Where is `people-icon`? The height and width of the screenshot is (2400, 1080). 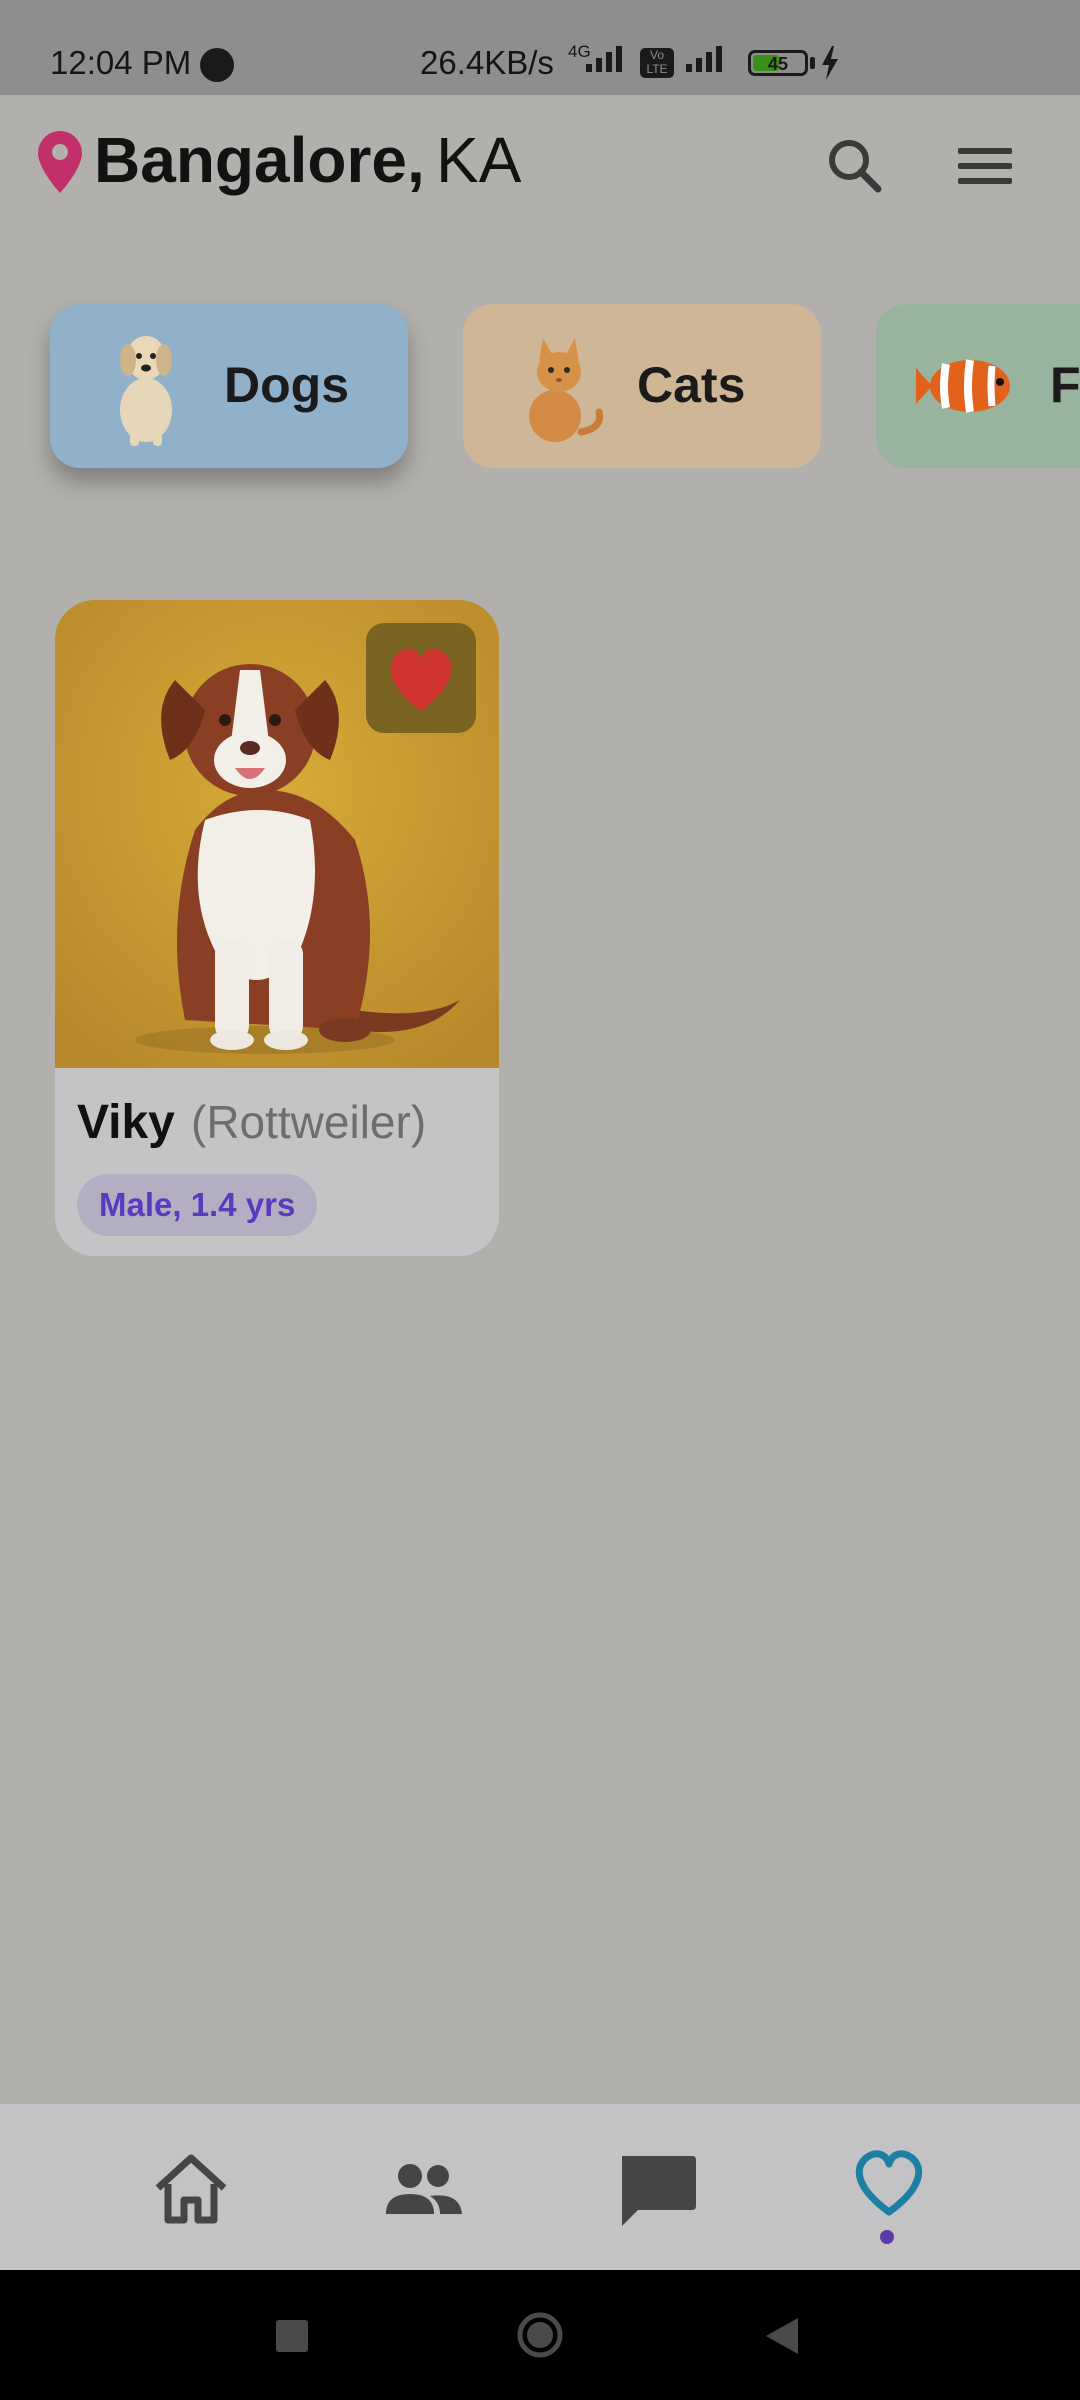
people-icon is located at coordinates (423, 2189).